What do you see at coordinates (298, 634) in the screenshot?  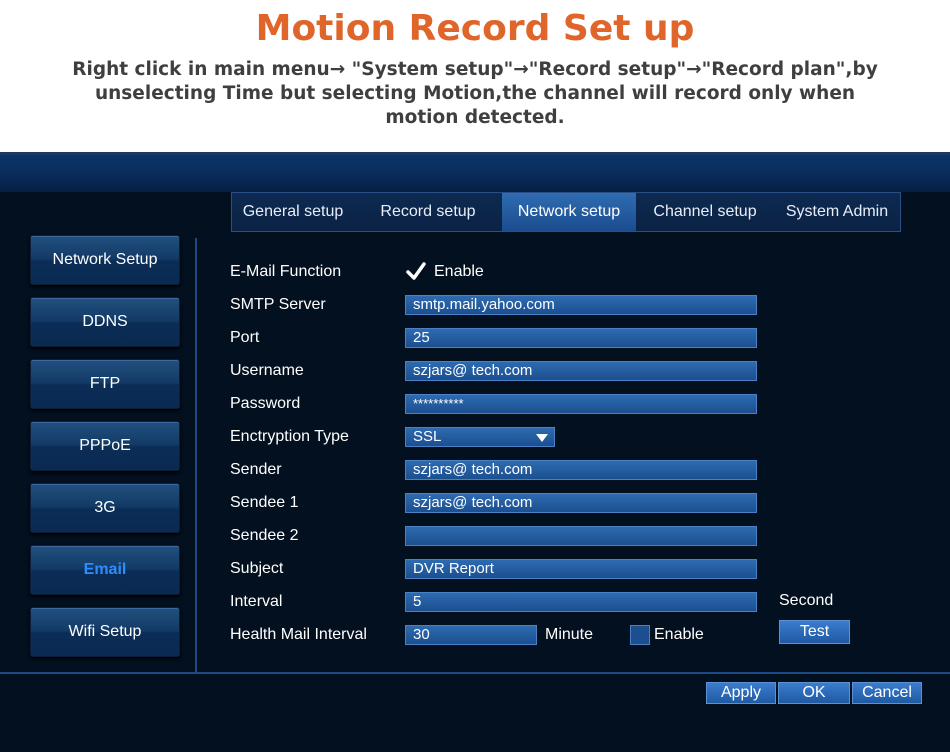 I see `health-mail-interval-label: Health Mail Interval` at bounding box center [298, 634].